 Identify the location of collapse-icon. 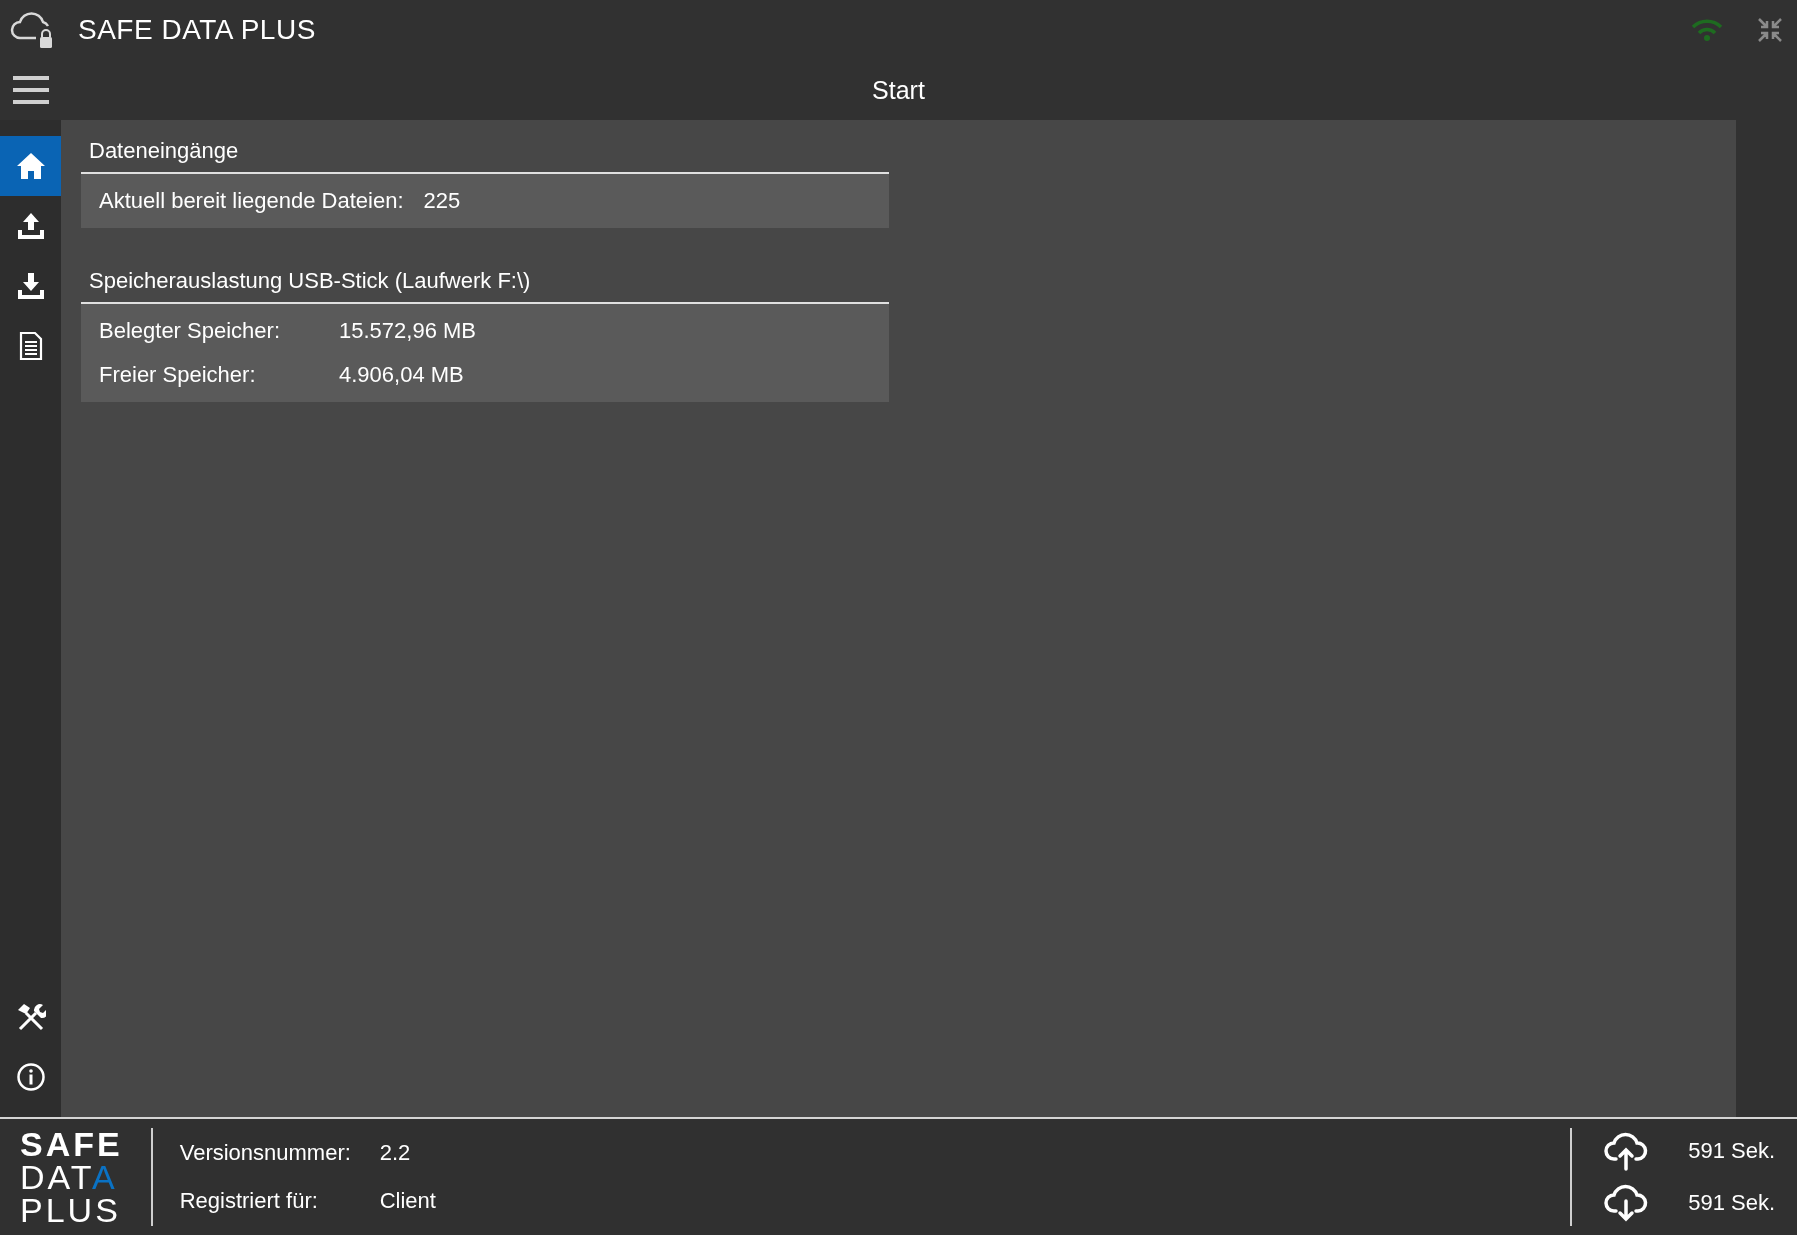
(1770, 30).